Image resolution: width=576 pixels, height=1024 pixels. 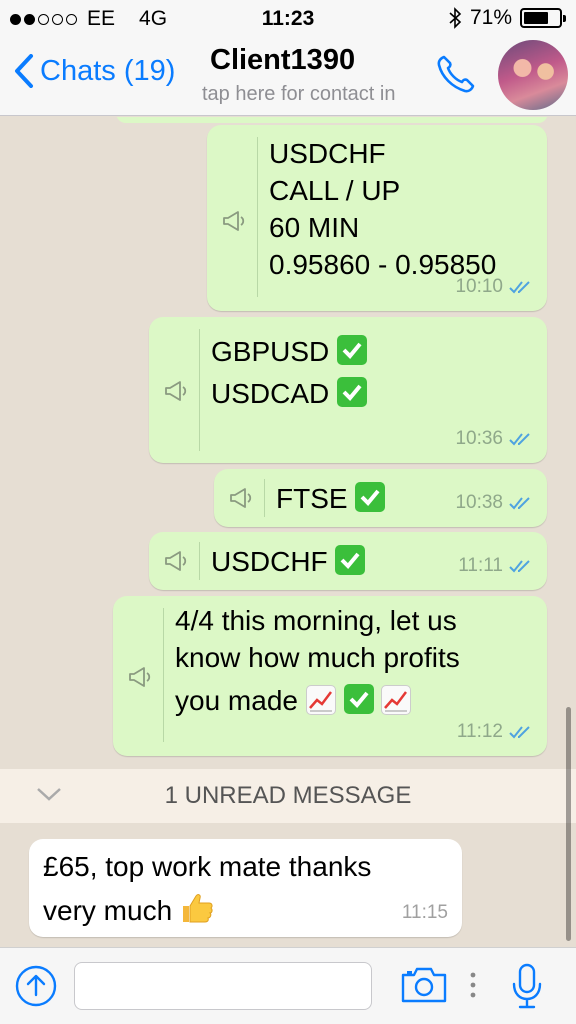 What do you see at coordinates (568, 824) in the screenshot?
I see `scrollbar` at bounding box center [568, 824].